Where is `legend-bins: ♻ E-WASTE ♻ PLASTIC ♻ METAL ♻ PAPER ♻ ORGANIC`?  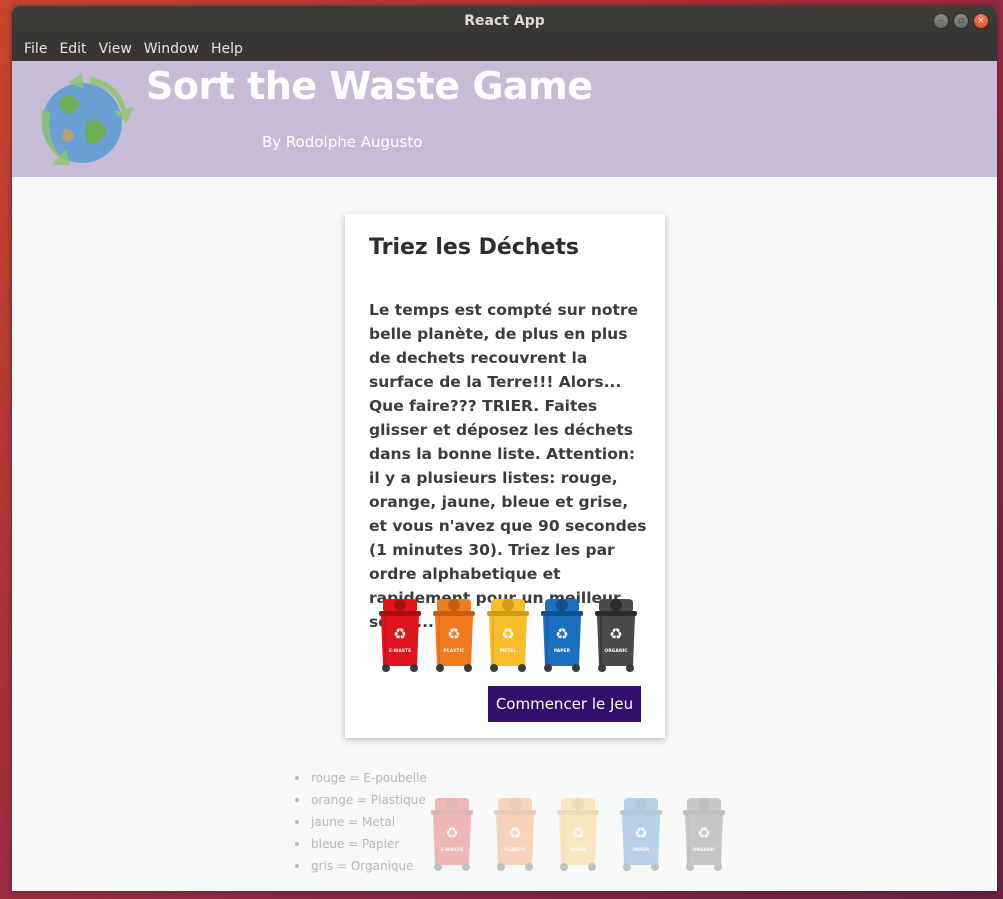 legend-bins: ♻ E-WASTE ♻ PLASTIC ♻ METAL ♻ PAPER ♻ ORGANIC is located at coordinates (578, 834).